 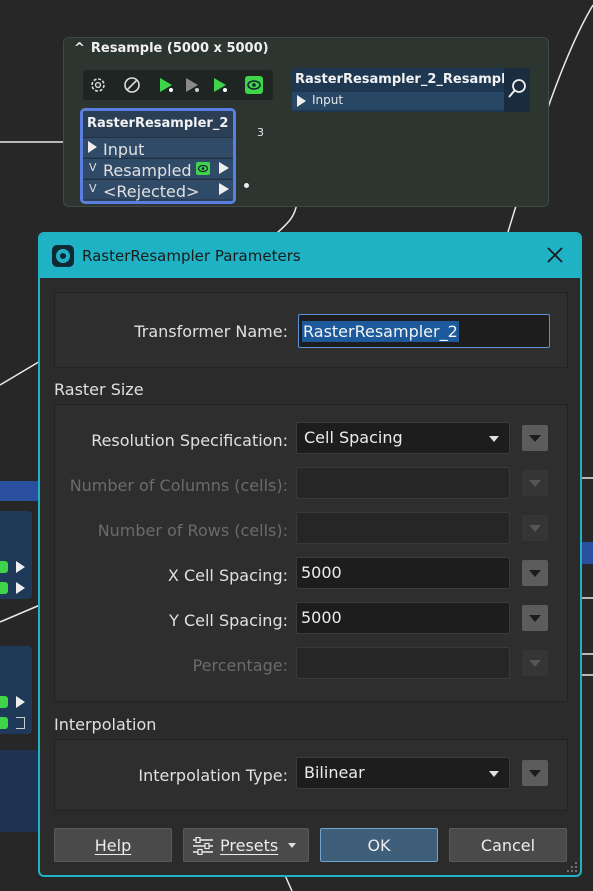 What do you see at coordinates (99, 389) in the screenshot?
I see `raster-size-section-title: Raster Size` at bounding box center [99, 389].